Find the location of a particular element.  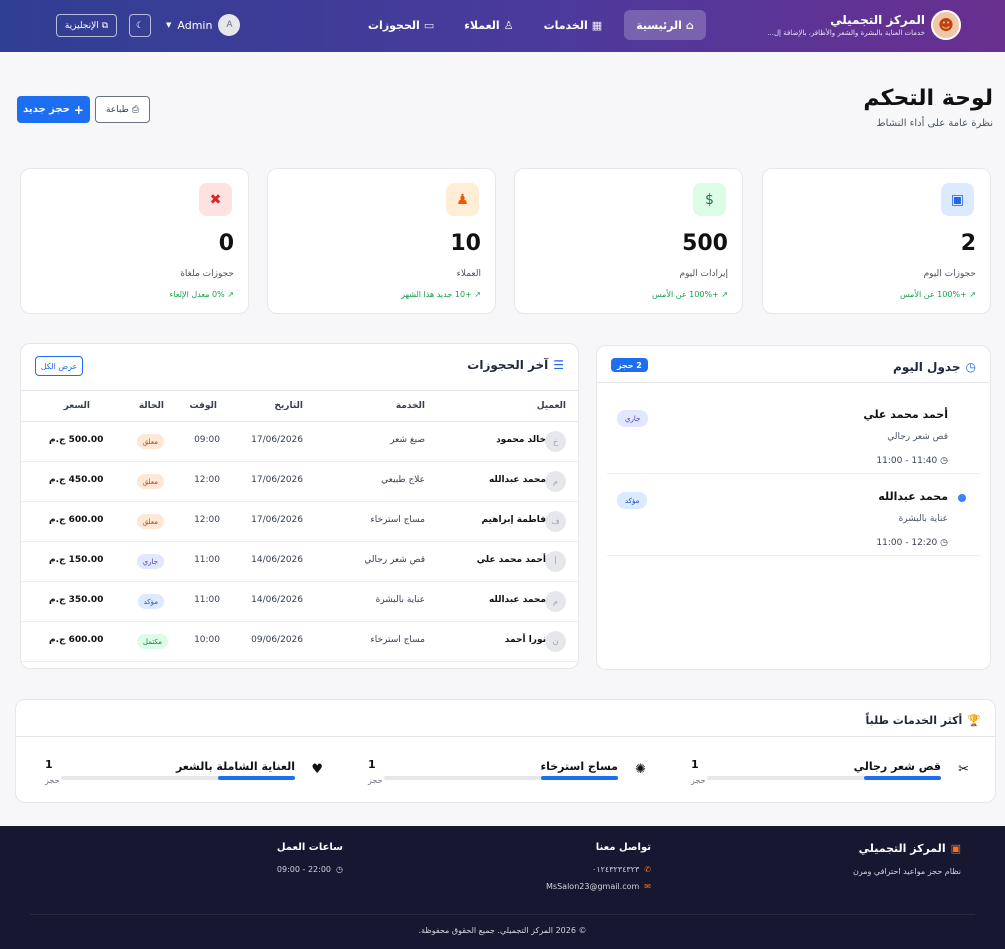

printer-icon: ⎙ is located at coordinates (135, 109).